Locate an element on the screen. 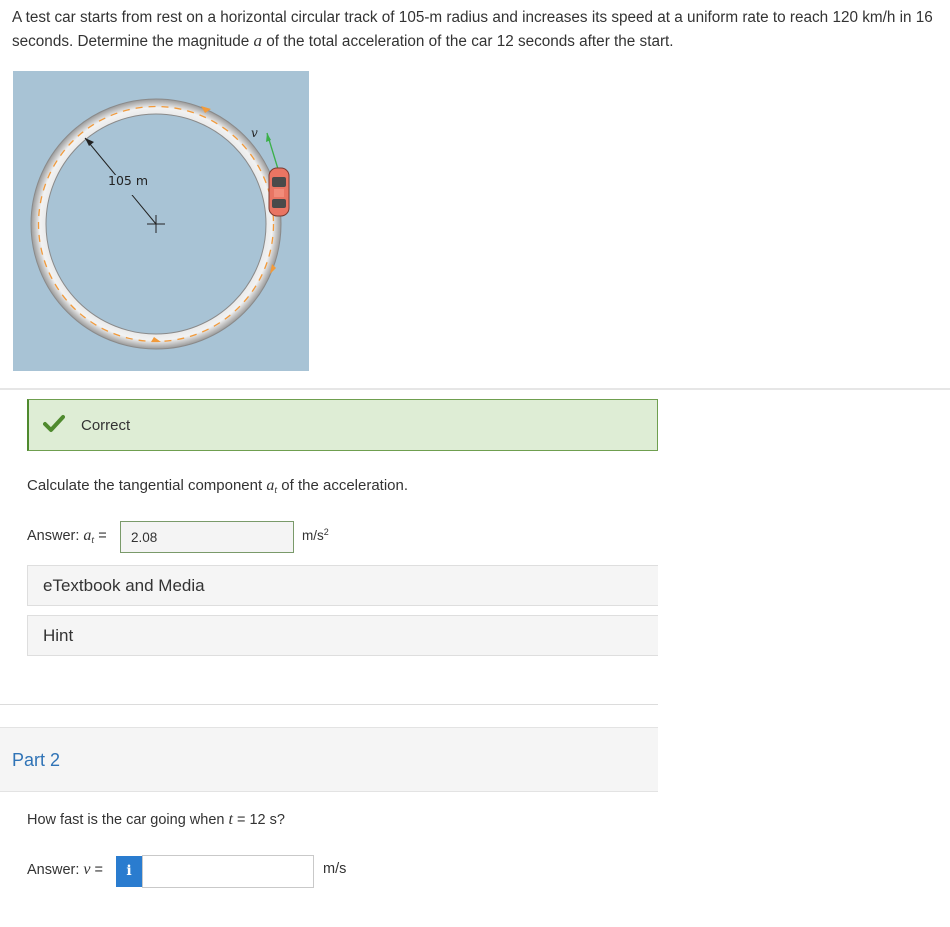  correct-banner: Correct is located at coordinates (342, 425).